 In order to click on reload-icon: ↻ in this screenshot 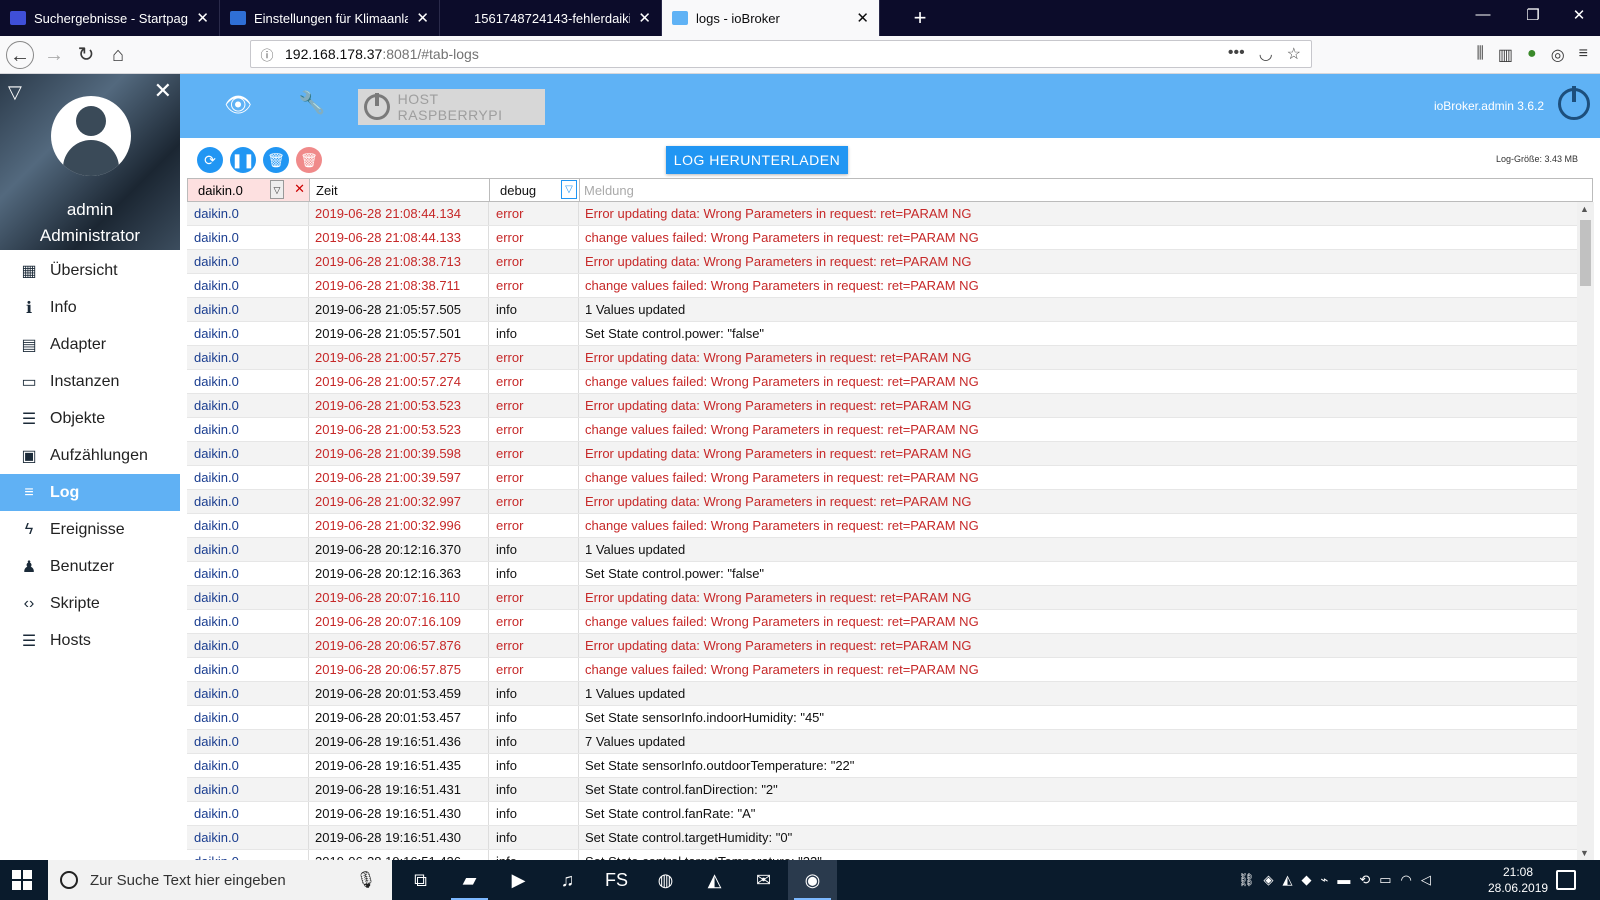, I will do `click(86, 55)`.